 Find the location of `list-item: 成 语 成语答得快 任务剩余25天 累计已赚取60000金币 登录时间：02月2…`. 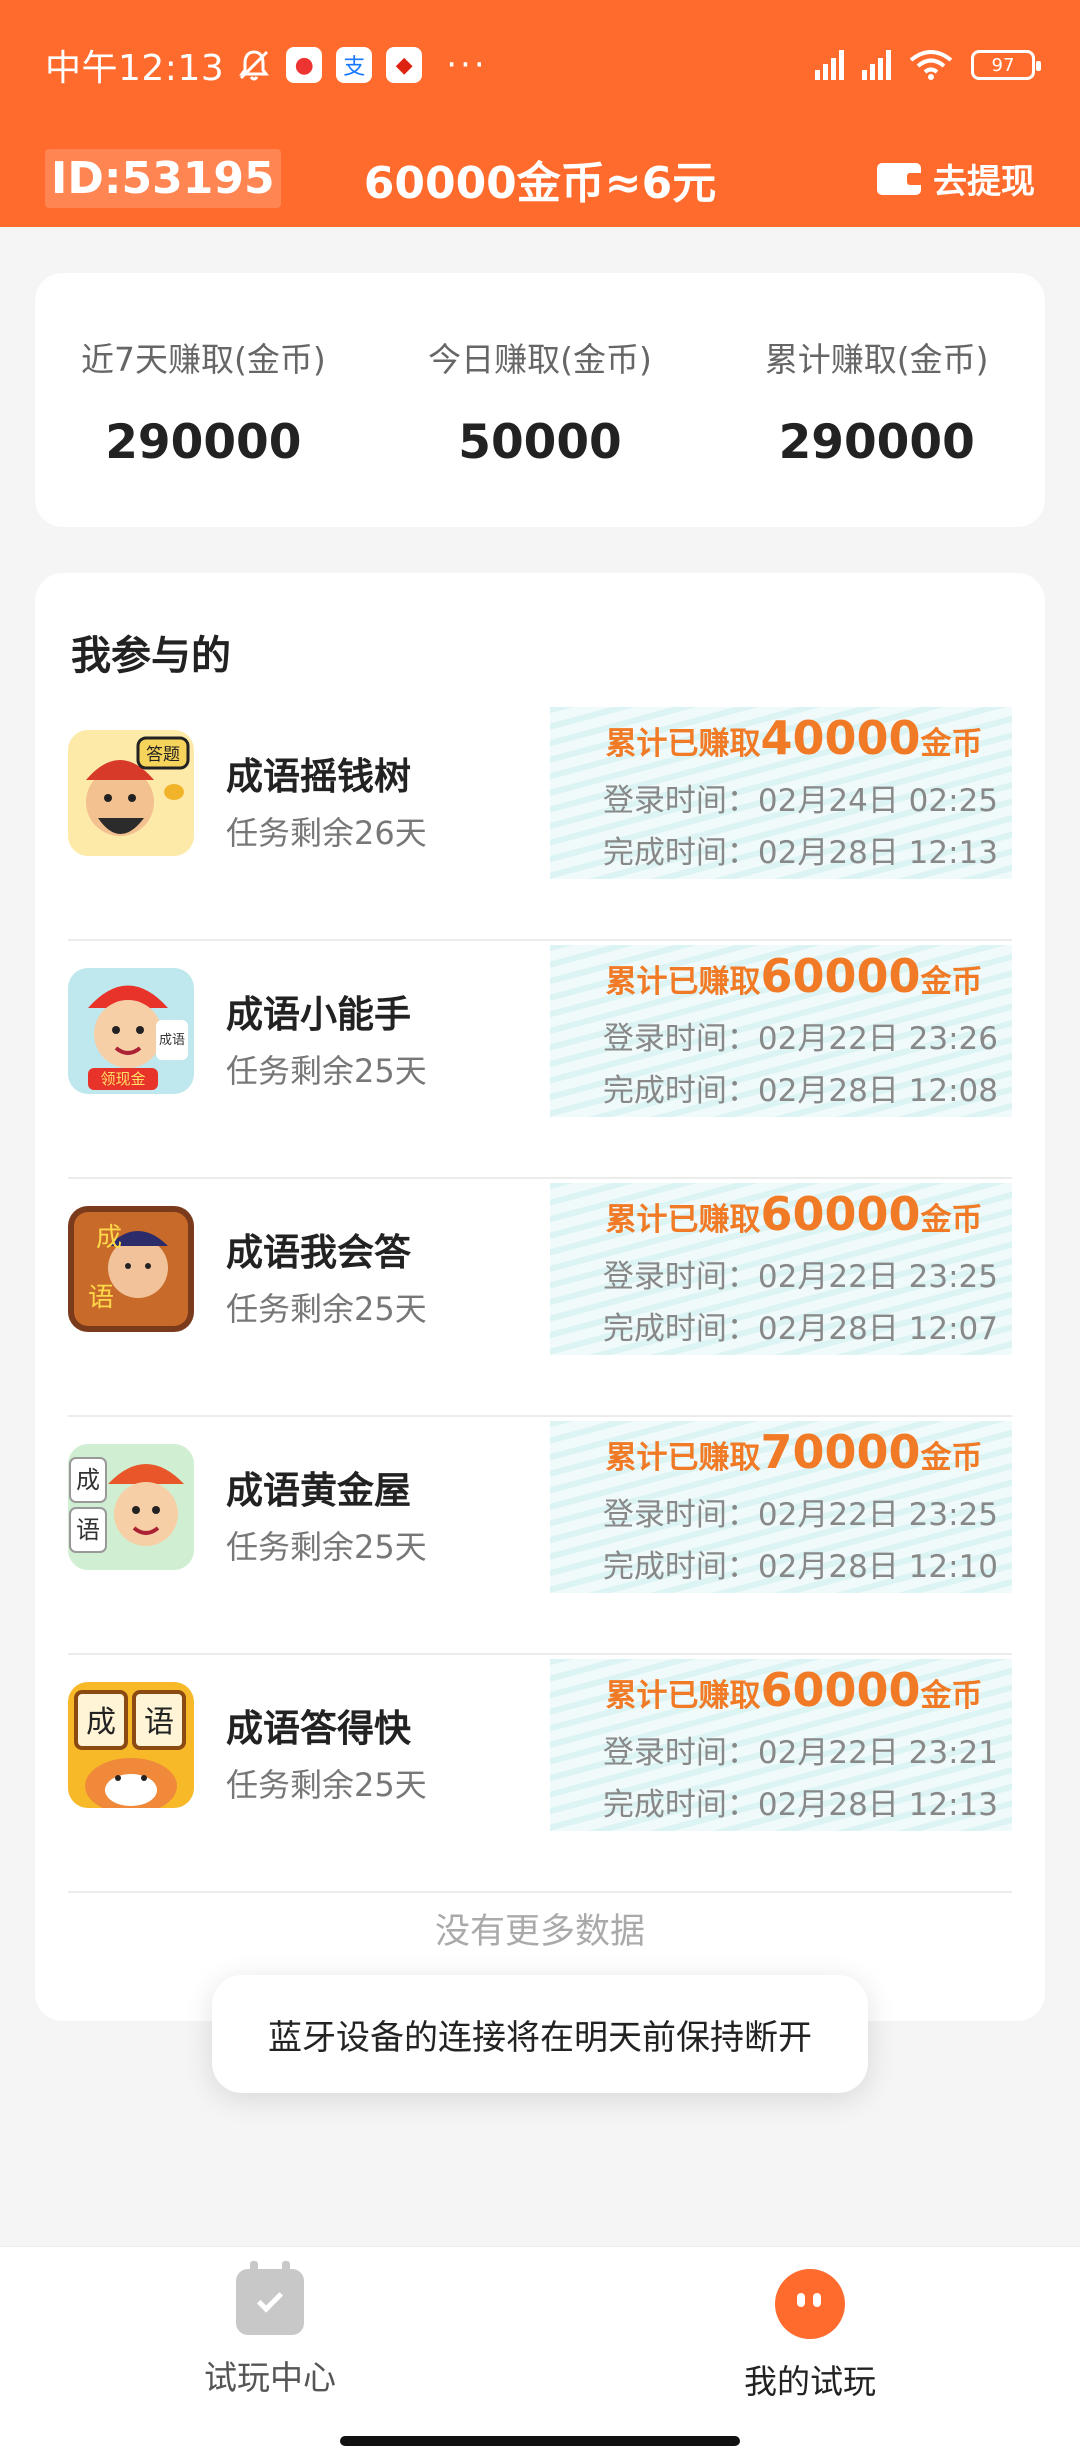

list-item: 成 语 成语答得快 任务剩余25天 累计已赚取60000金币 登录时间：02月2… is located at coordinates (540, 1774).